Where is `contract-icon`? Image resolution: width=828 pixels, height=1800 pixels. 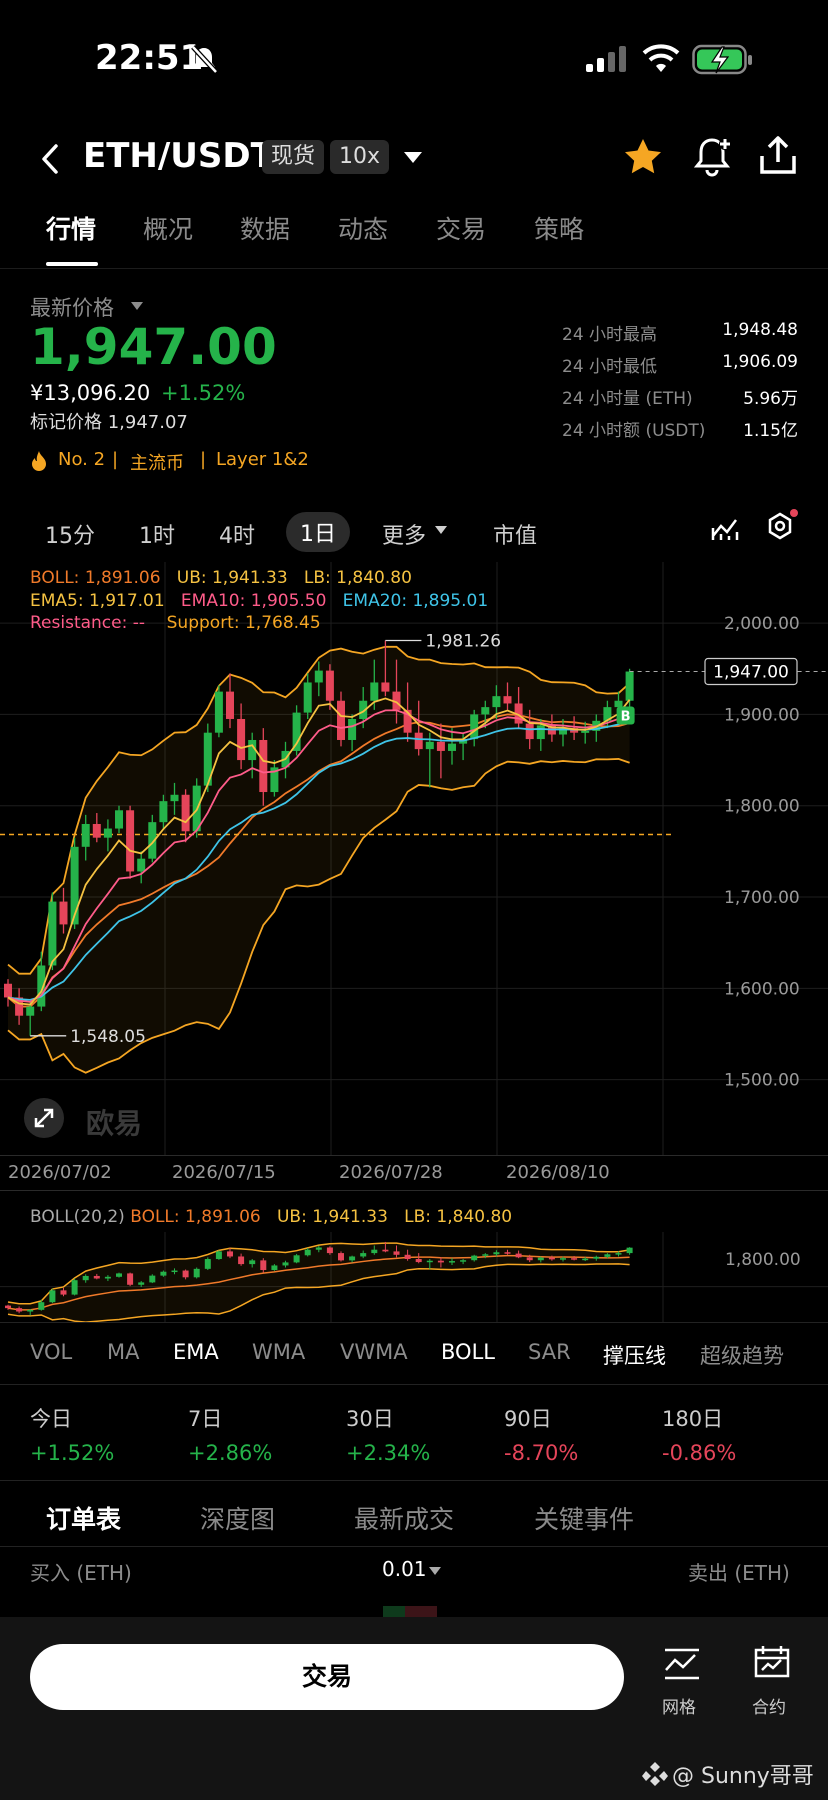 contract-icon is located at coordinates (772, 1663).